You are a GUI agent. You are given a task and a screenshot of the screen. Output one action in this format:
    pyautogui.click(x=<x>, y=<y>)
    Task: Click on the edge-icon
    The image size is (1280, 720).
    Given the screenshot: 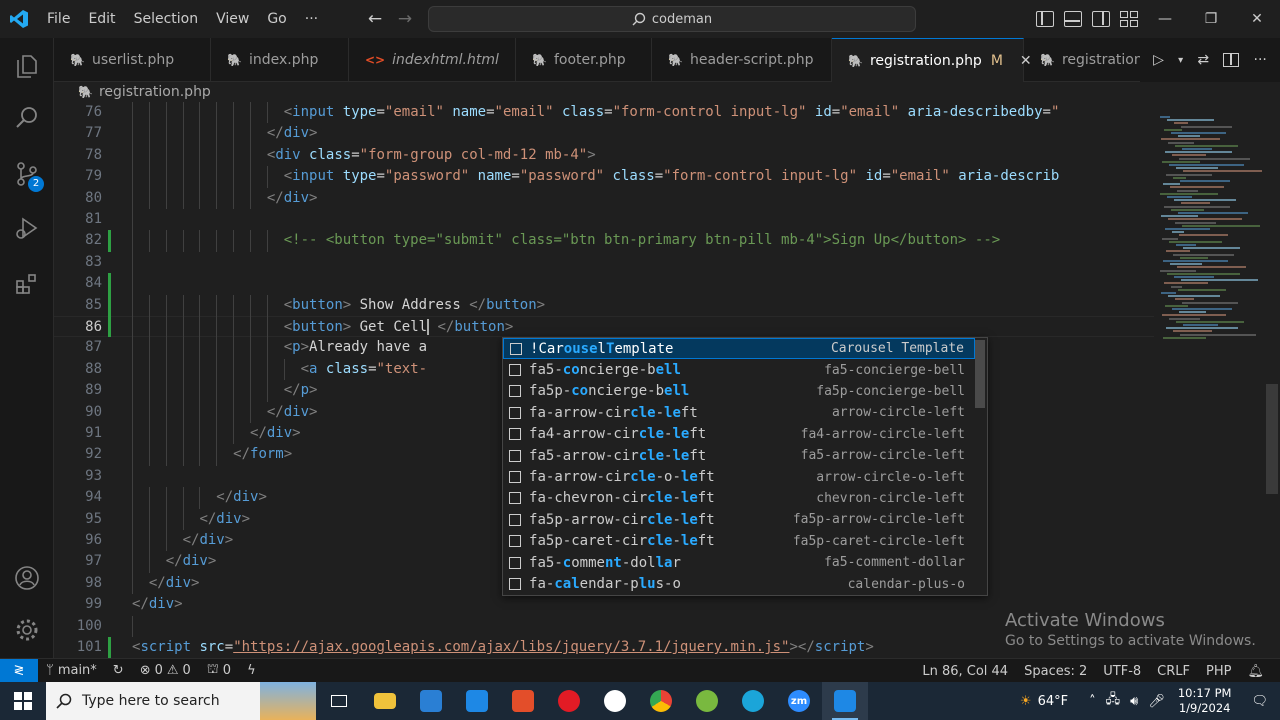 What is the action you would take?
    pyautogui.click(x=753, y=701)
    